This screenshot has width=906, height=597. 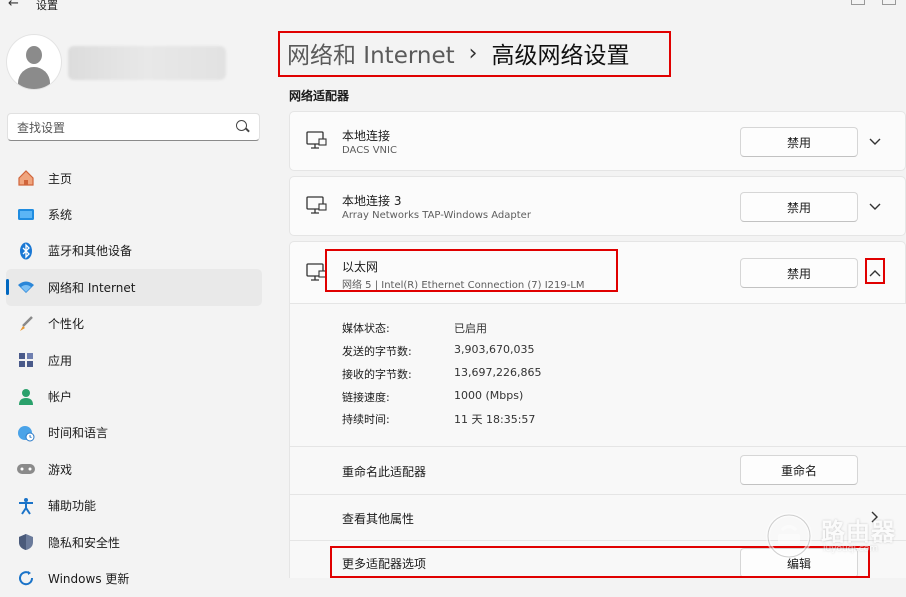 What do you see at coordinates (799, 470) in the screenshot?
I see `rename-button: 重命名` at bounding box center [799, 470].